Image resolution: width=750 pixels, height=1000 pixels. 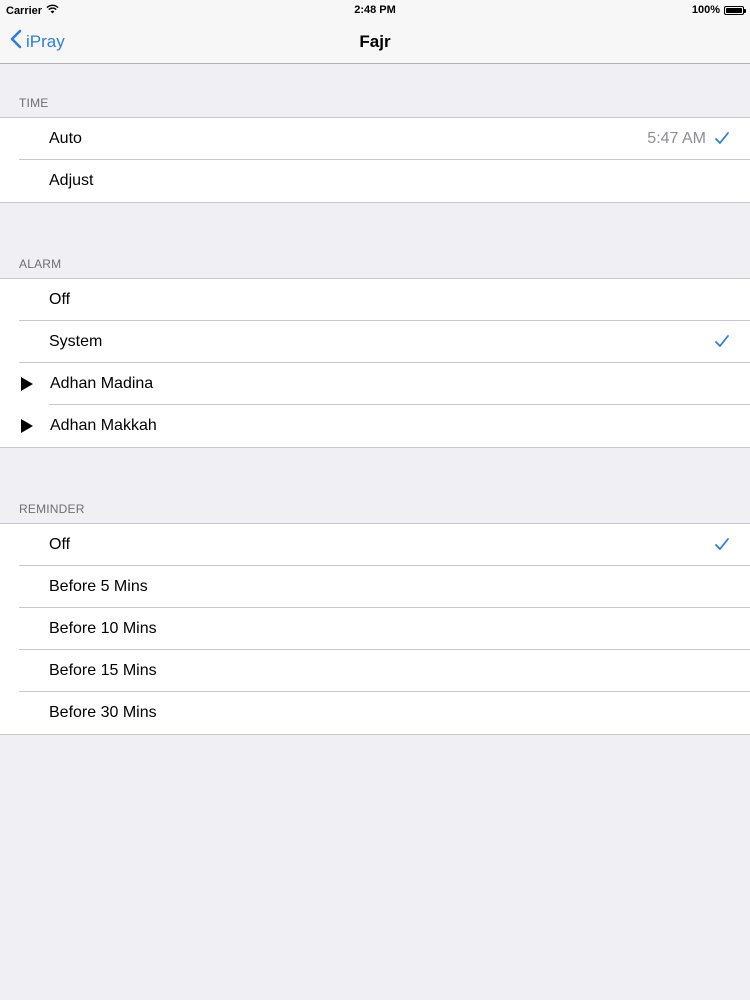 I want to click on battery-cap, so click(x=745, y=10).